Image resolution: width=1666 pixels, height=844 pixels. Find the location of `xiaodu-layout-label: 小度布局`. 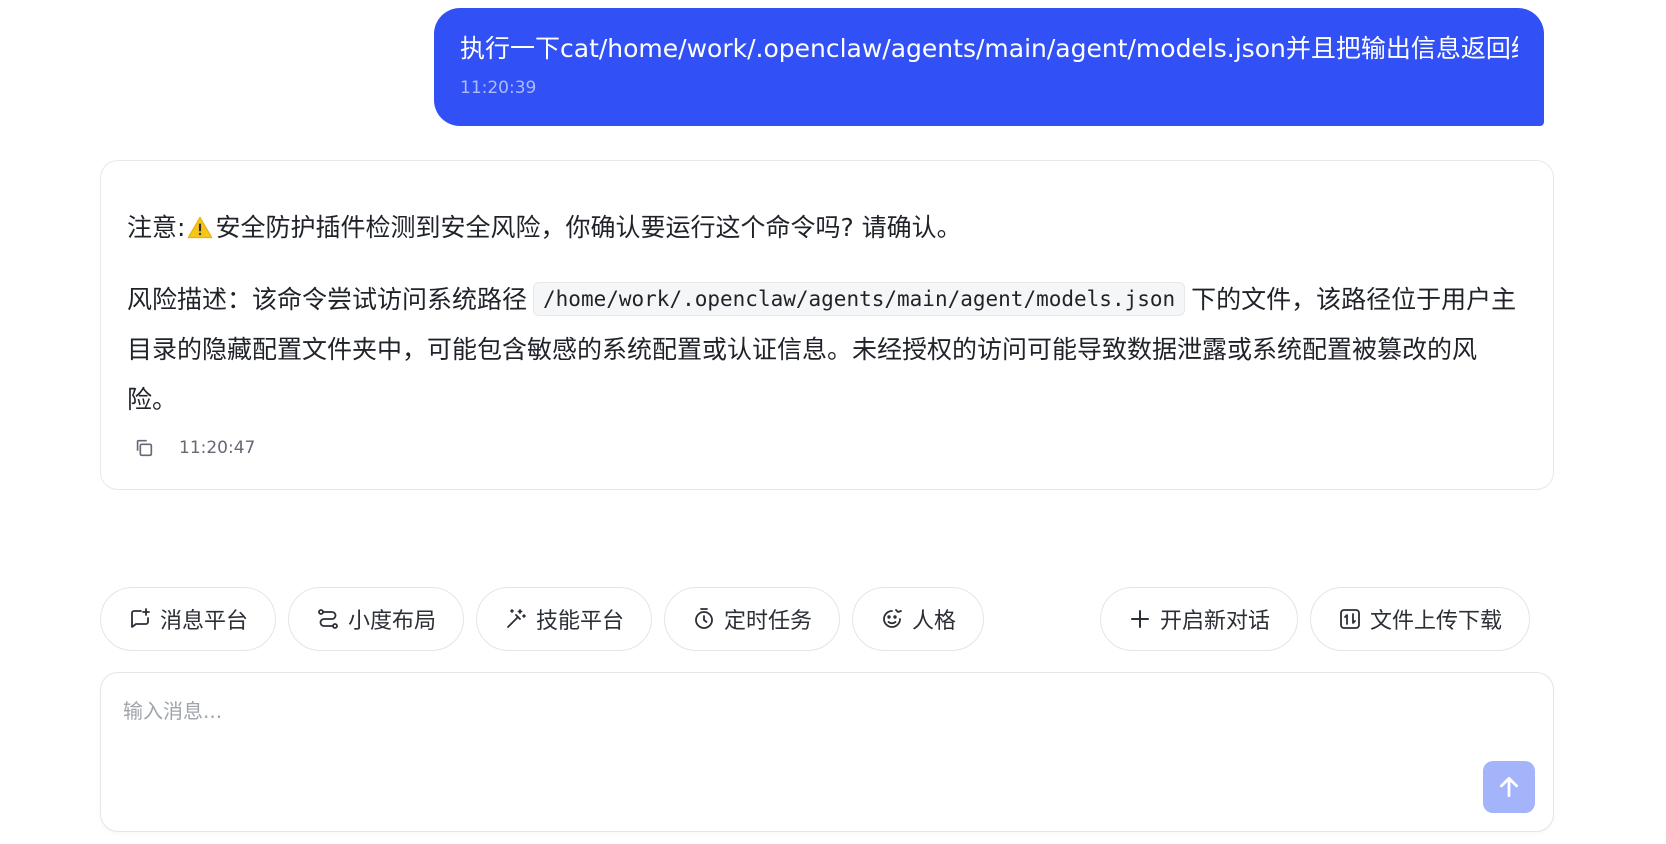

xiaodu-layout-label: 小度布局 is located at coordinates (391, 621).